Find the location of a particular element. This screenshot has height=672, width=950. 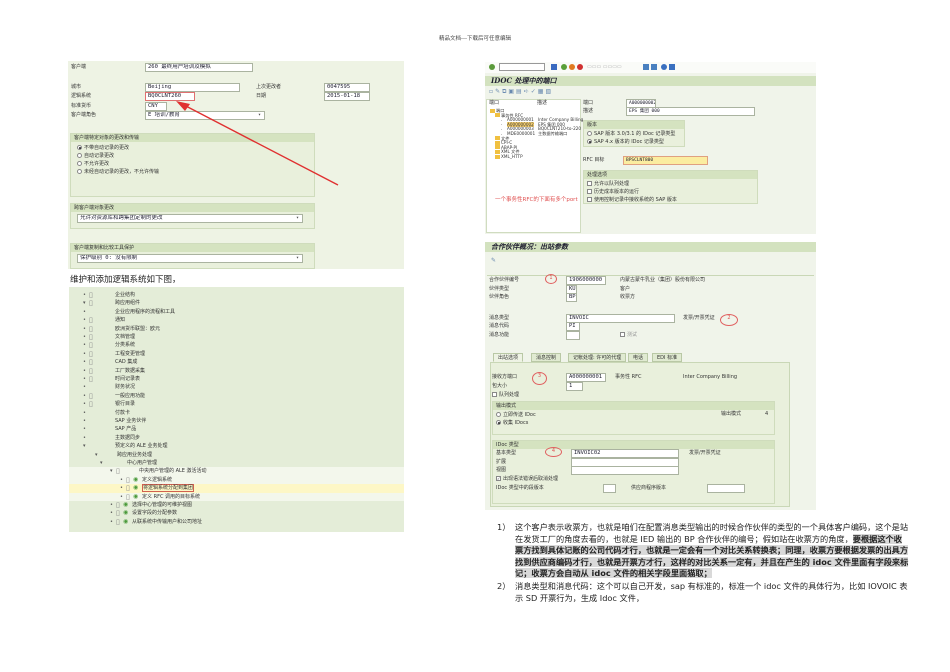

basic-type-field: INVOIC02 is located at coordinates (625, 453).